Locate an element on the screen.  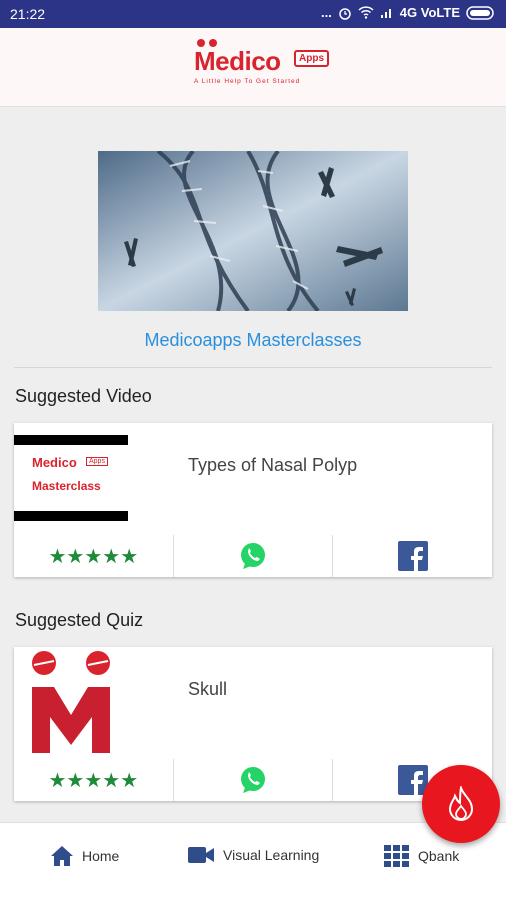
flame-icon is located at coordinates (461, 803).